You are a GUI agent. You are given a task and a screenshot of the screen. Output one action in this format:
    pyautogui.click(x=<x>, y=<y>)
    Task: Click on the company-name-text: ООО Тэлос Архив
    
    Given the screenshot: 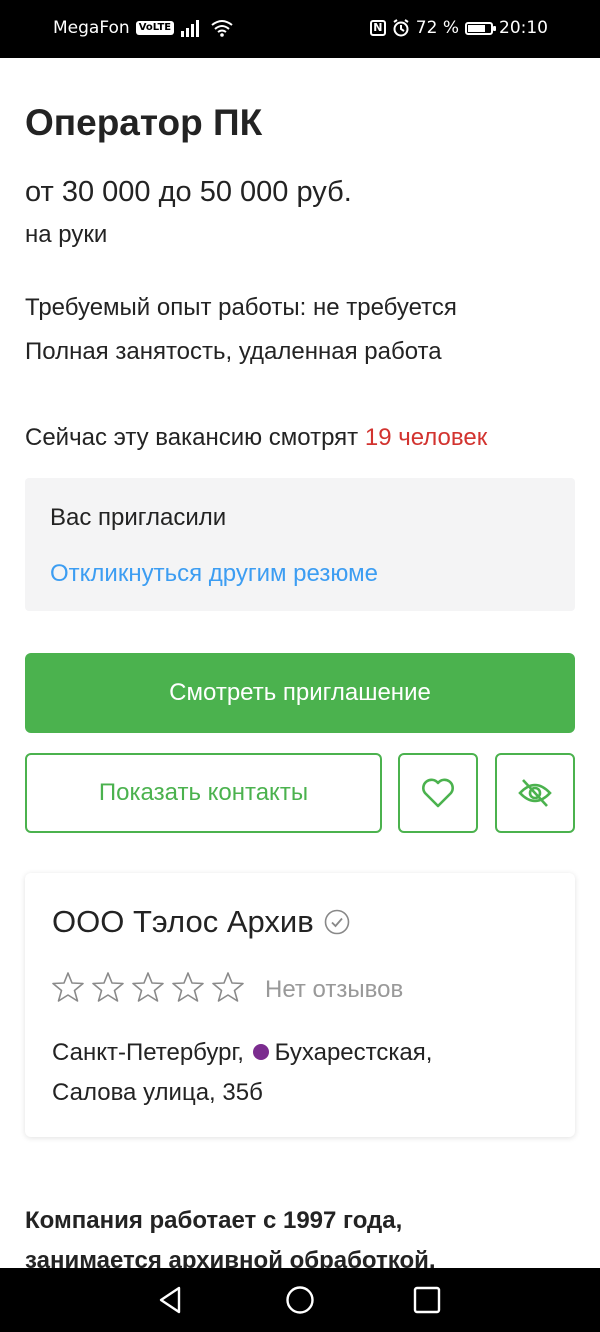 What is the action you would take?
    pyautogui.click(x=183, y=921)
    